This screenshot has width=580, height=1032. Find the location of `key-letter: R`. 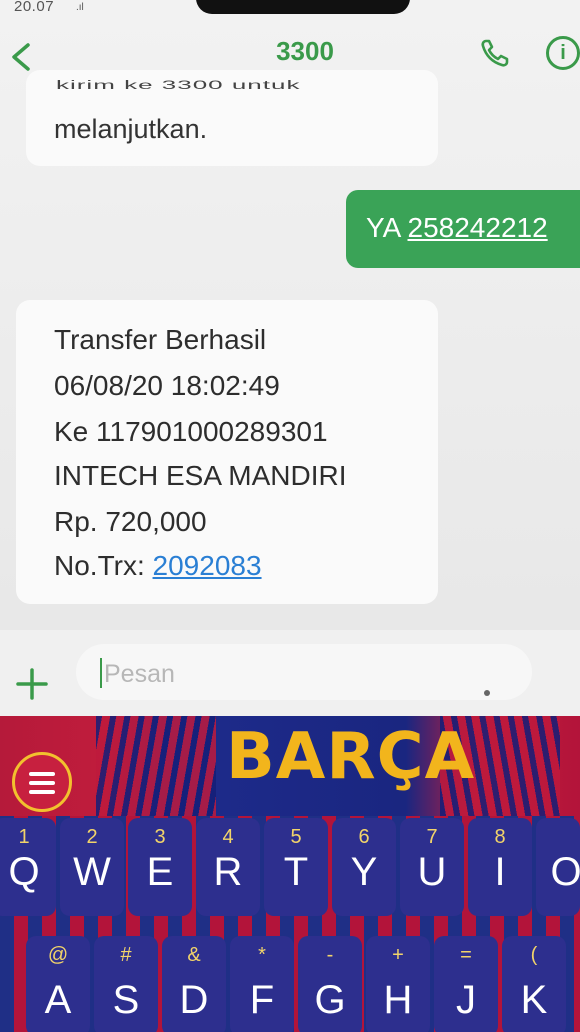

key-letter: R is located at coordinates (228, 872).